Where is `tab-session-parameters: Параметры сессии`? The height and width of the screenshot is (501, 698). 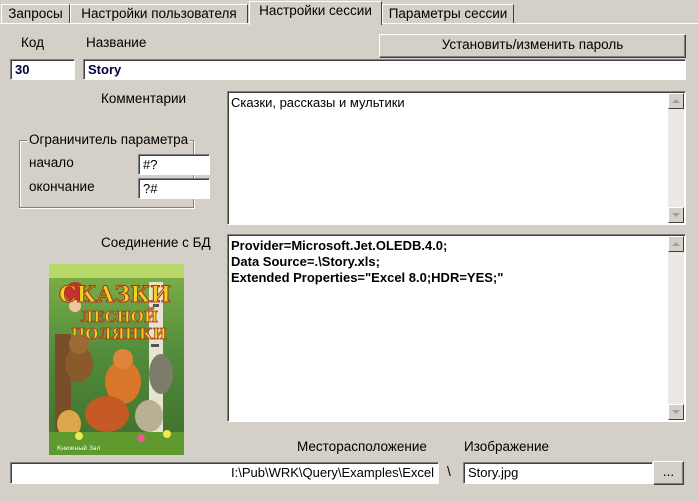
tab-session-parameters: Параметры сессии is located at coordinates (448, 14).